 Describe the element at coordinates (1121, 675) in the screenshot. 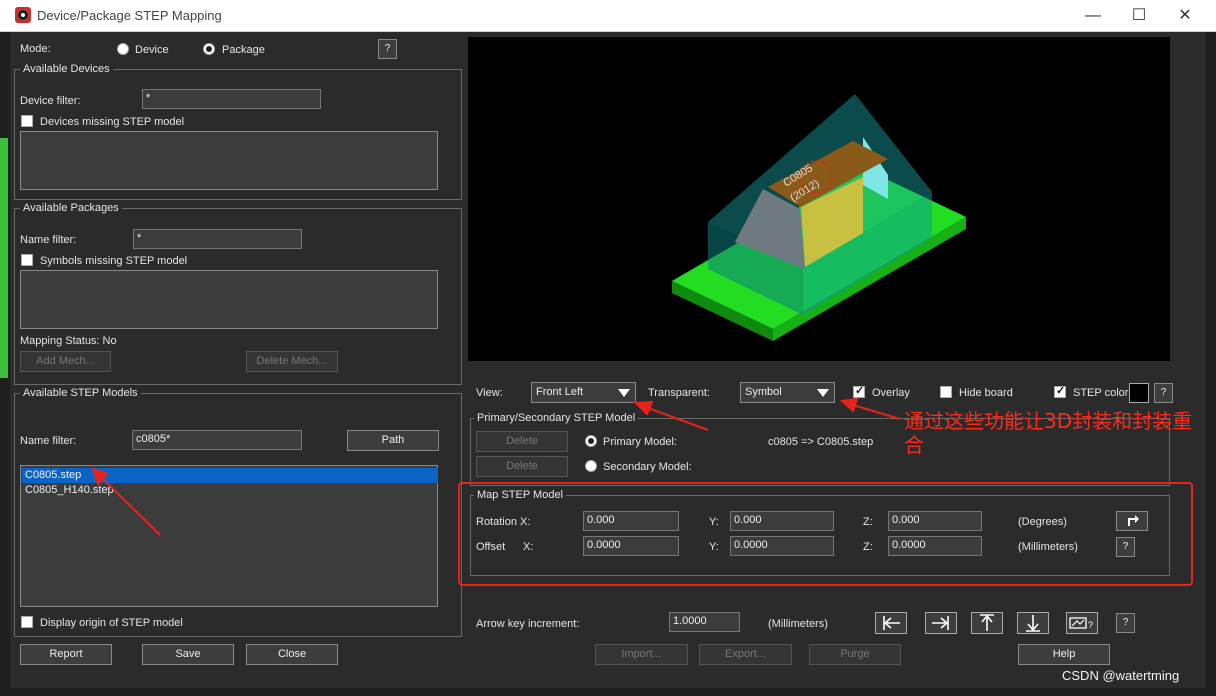

I see `watermark: CSDN @watertming` at that location.